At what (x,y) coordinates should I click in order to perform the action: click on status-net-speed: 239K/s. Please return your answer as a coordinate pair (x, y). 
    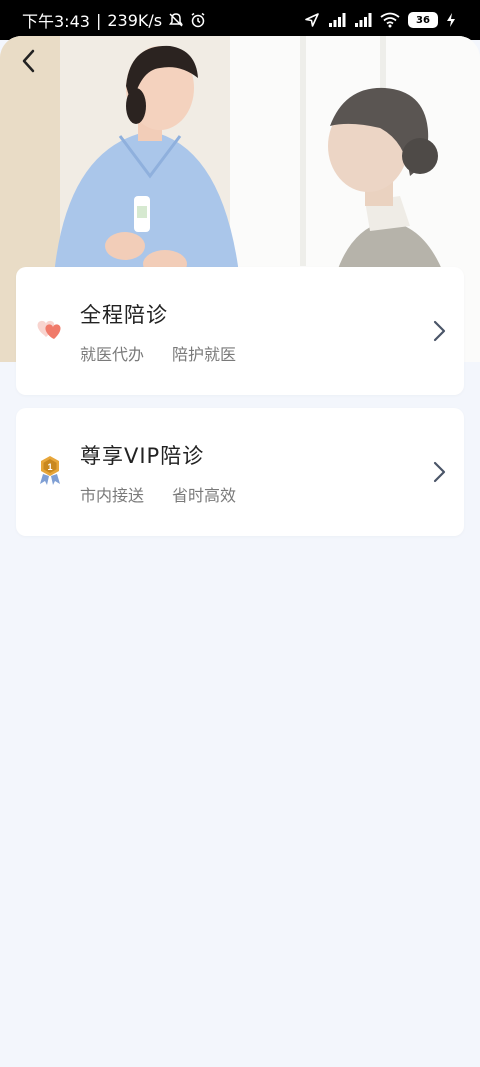
    Looking at the image, I should click on (135, 20).